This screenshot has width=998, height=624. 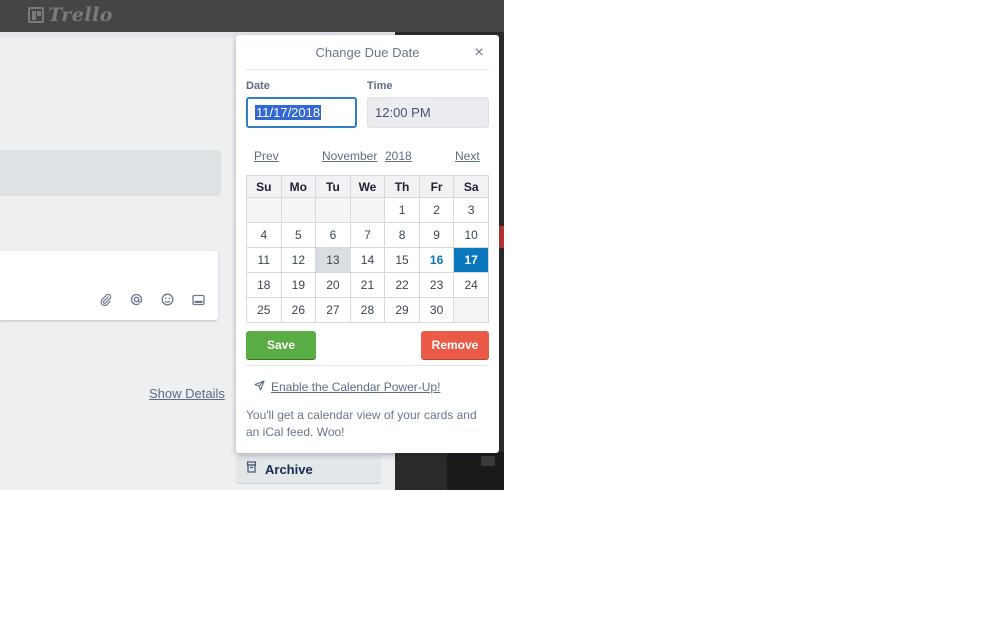 I want to click on enable-calendar-powerup-link: Enable the Calendar Power-Up!, so click(x=347, y=387).